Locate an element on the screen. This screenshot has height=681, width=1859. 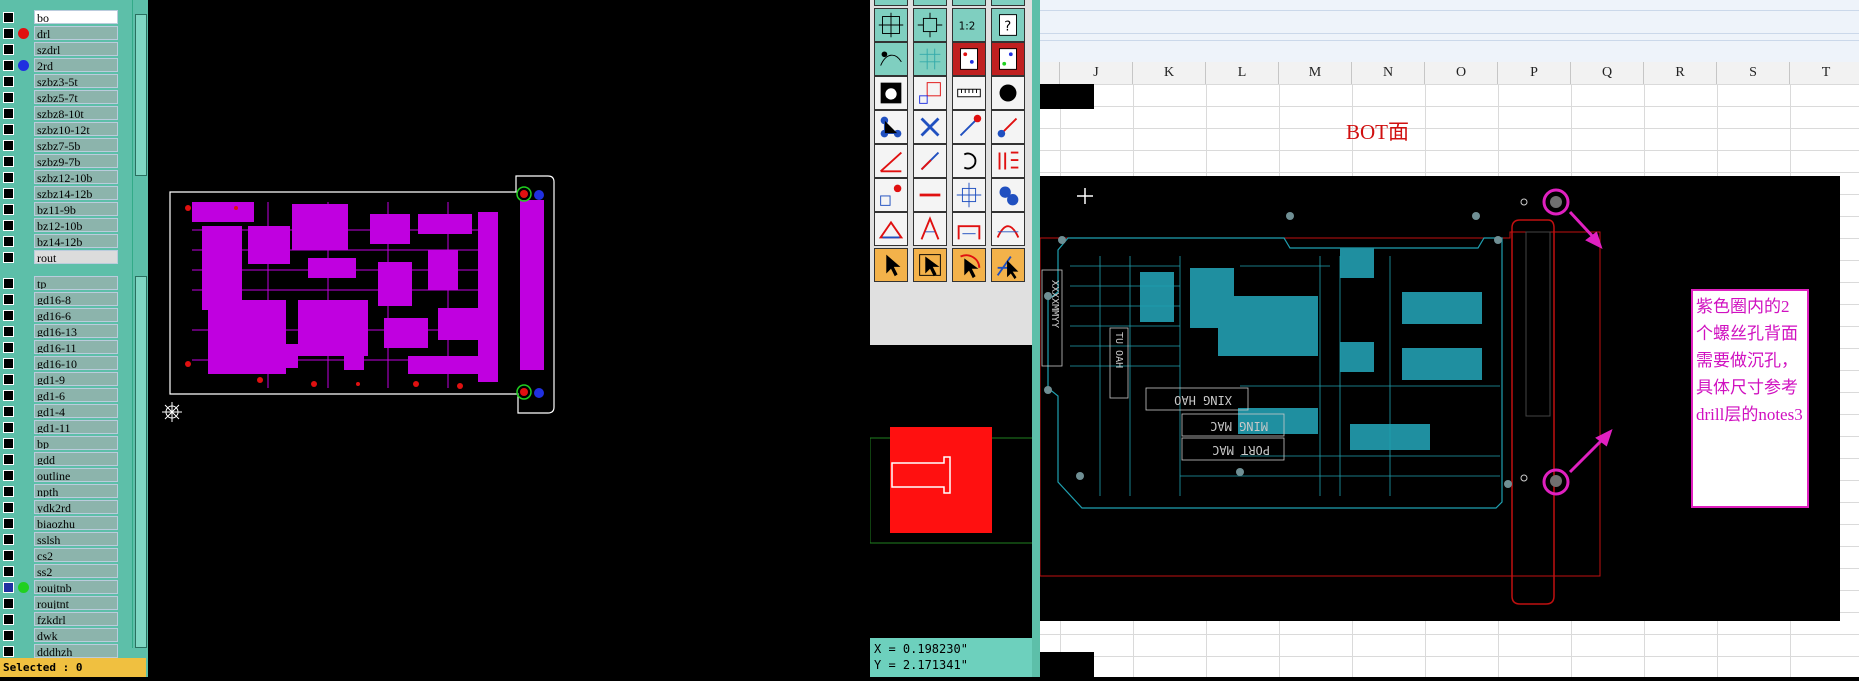
layer-name-label: szbz12-10b is located at coordinates (76, 177).